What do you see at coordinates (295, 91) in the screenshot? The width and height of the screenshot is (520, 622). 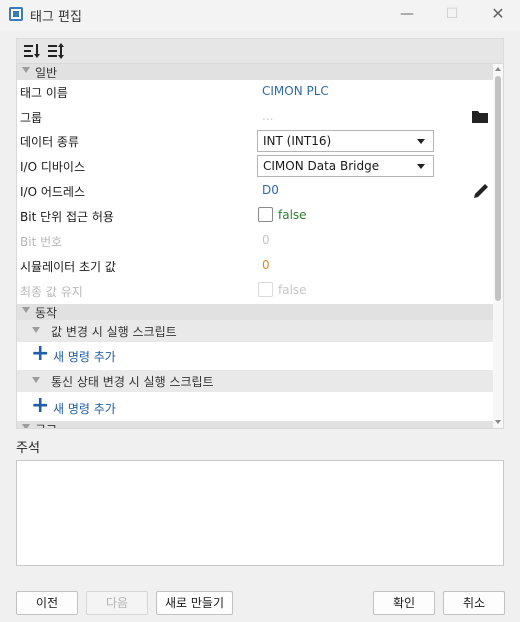 I see `tag-name-value: CIMON PLC` at bounding box center [295, 91].